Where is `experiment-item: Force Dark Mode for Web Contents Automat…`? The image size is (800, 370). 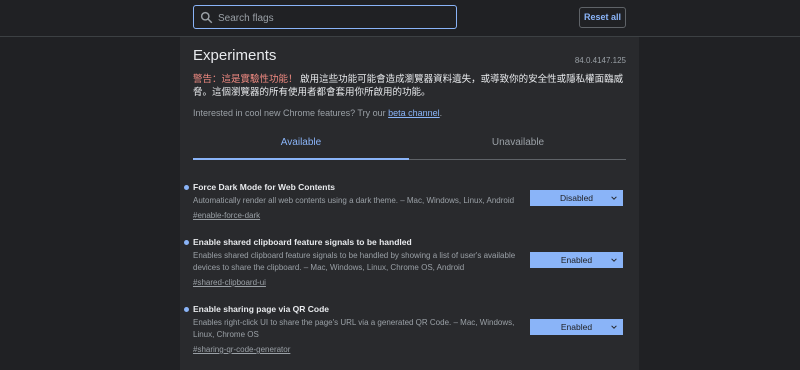 experiment-item: Force Dark Mode for Web Contents Automat… is located at coordinates (405, 201).